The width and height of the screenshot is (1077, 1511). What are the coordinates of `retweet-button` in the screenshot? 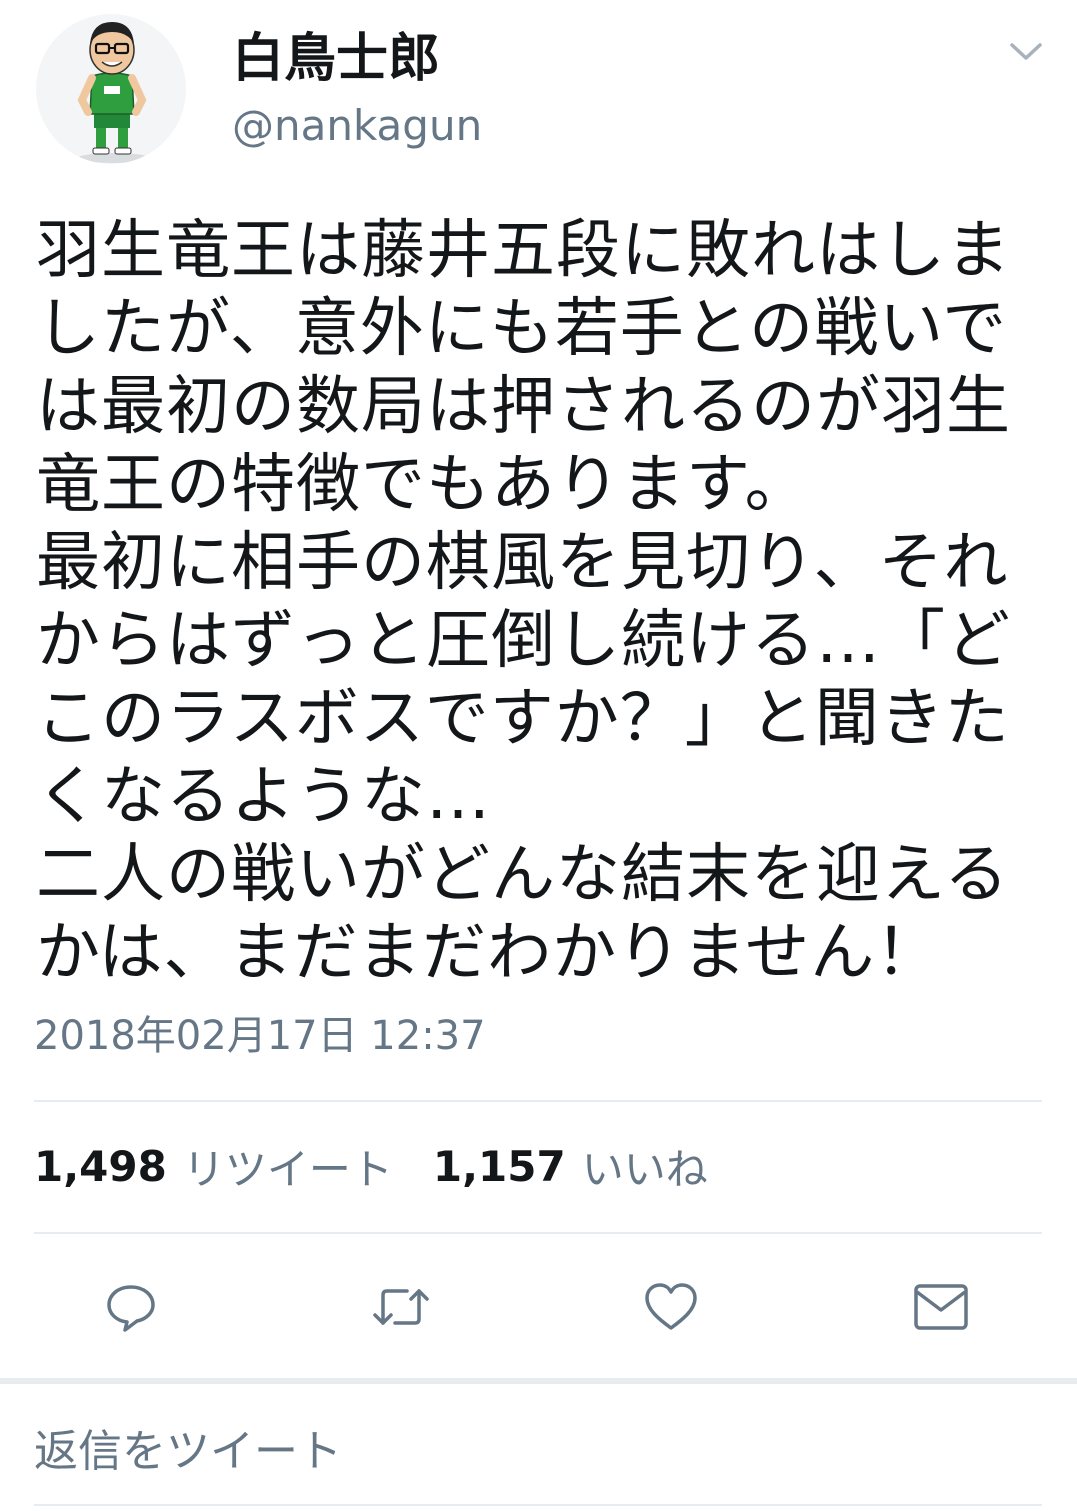 It's located at (401, 1307).